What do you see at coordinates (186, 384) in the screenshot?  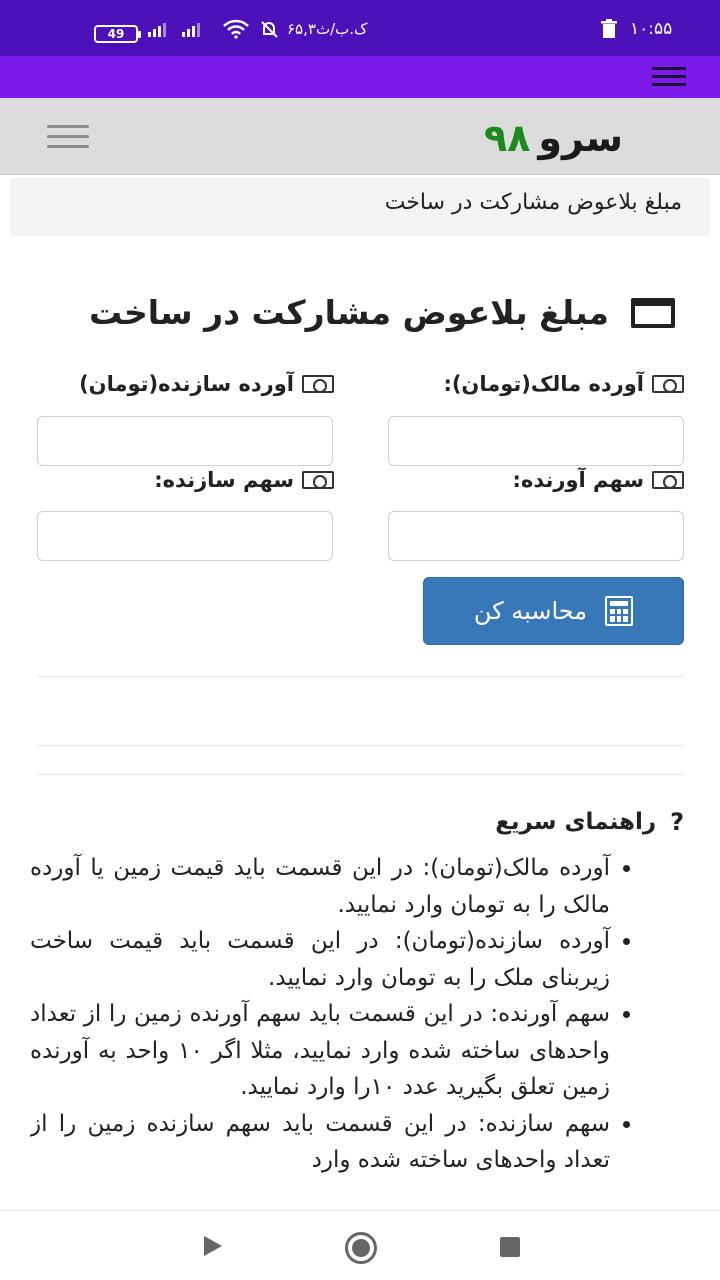 I see `builder-contribution-label-text: آورده سازنده(تومان)` at bounding box center [186, 384].